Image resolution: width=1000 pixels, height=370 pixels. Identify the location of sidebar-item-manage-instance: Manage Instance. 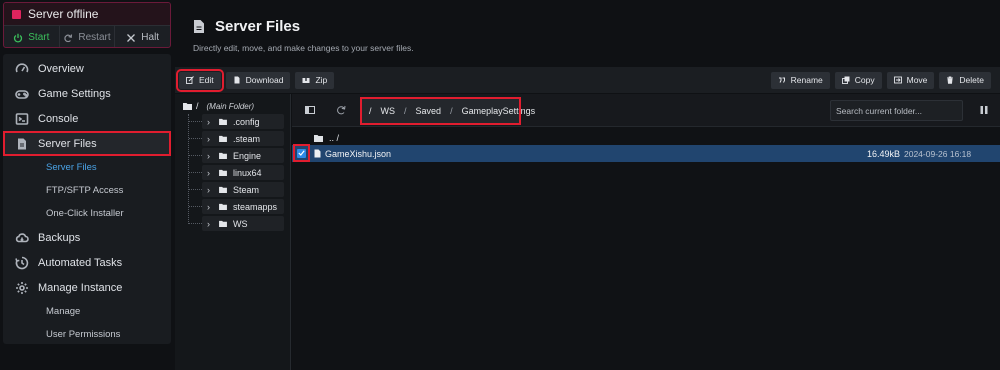
(87, 287).